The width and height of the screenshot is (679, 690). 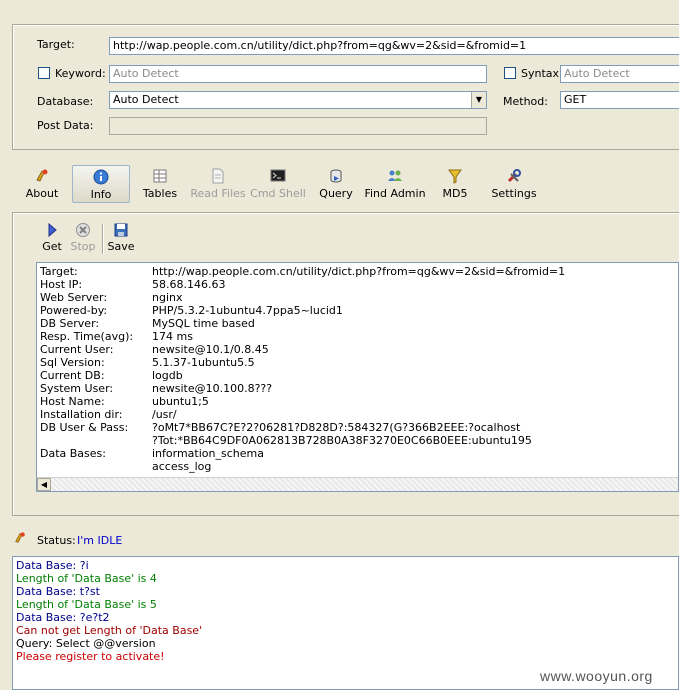 What do you see at coordinates (72, 362) in the screenshot?
I see `info-key: Sql Version:` at bounding box center [72, 362].